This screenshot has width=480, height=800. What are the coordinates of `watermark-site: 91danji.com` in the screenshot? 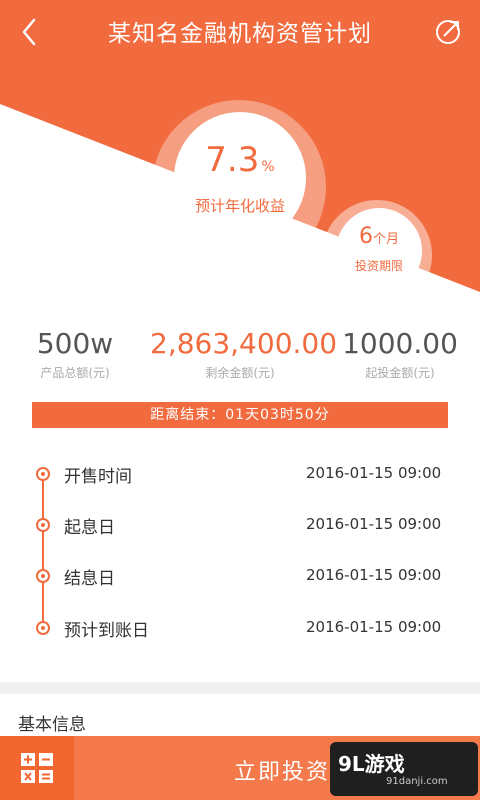 It's located at (417, 781).